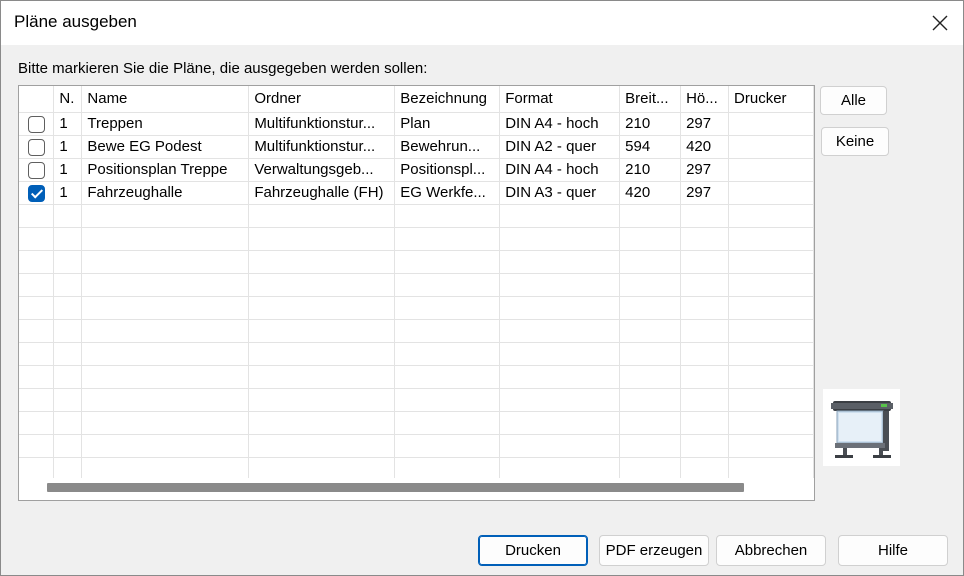 This screenshot has height=576, width=964. What do you see at coordinates (893, 550) in the screenshot?
I see `help-button: Hilfe` at bounding box center [893, 550].